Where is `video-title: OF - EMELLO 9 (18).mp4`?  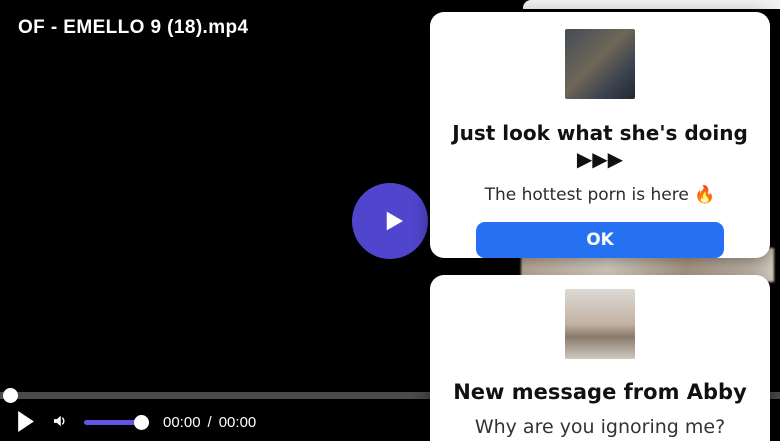
video-title: OF - EMELLO 9 (18).mp4 is located at coordinates (133, 27).